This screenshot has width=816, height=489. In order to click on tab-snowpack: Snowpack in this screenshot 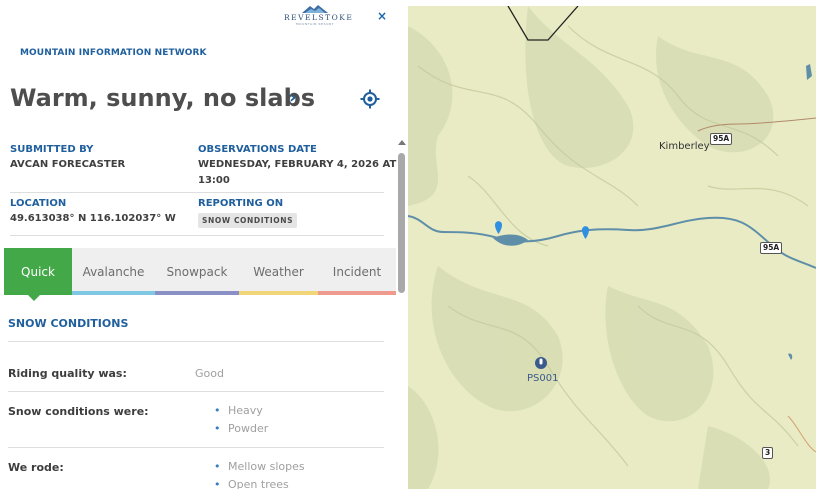, I will do `click(197, 271)`.